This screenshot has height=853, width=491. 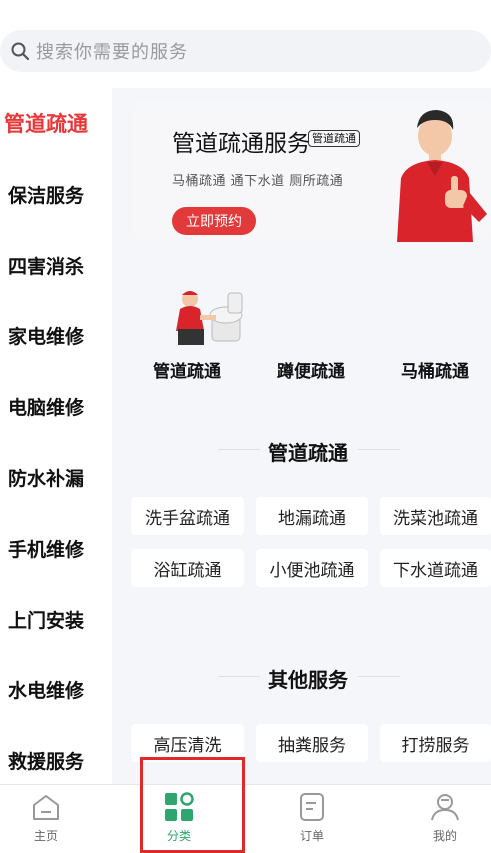 I want to click on tab-profile: 我的, so click(x=440, y=816).